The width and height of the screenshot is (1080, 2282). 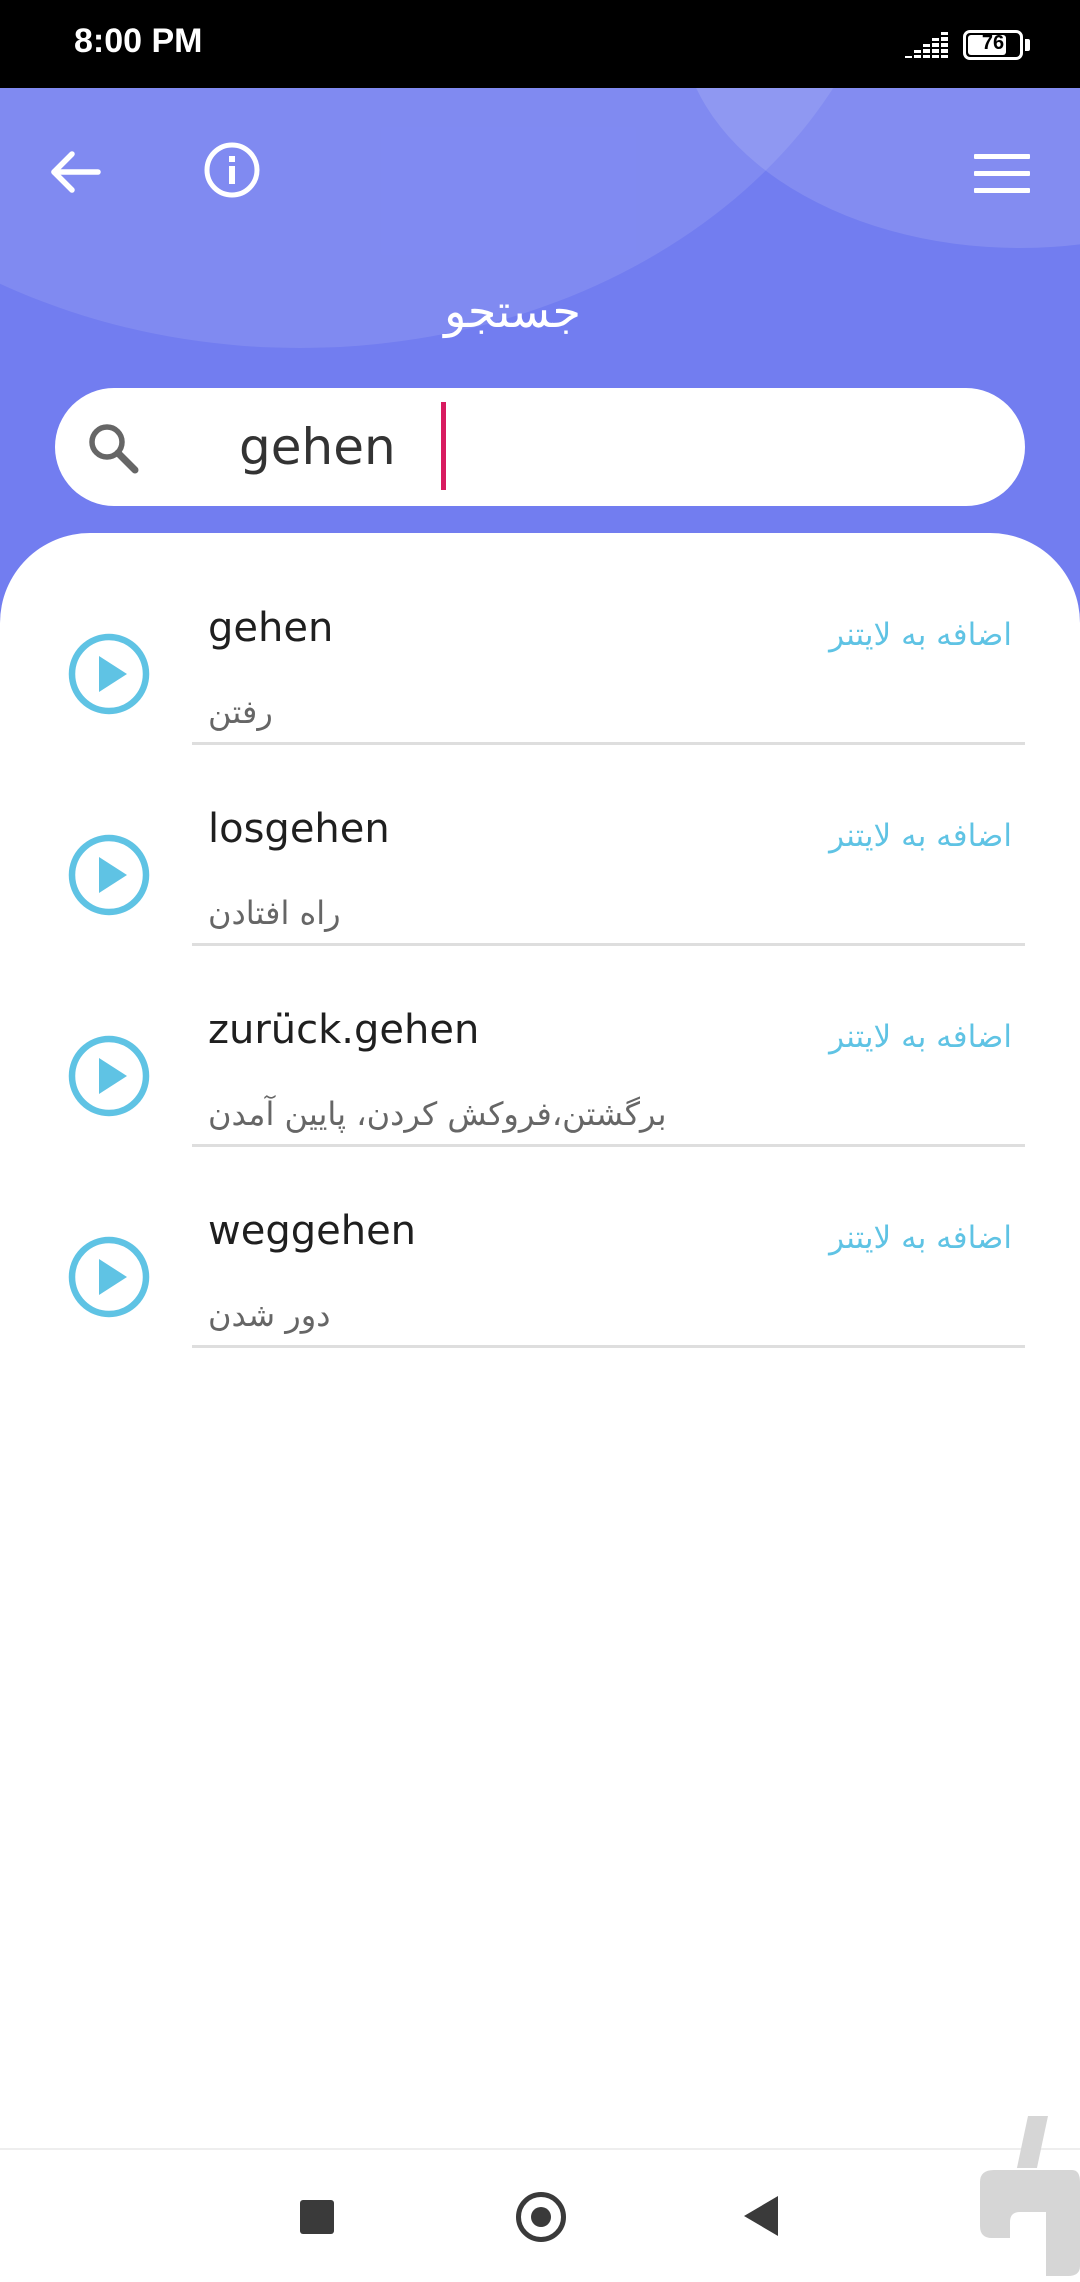 What do you see at coordinates (138, 41) in the screenshot?
I see `status-time: 8:00 PM` at bounding box center [138, 41].